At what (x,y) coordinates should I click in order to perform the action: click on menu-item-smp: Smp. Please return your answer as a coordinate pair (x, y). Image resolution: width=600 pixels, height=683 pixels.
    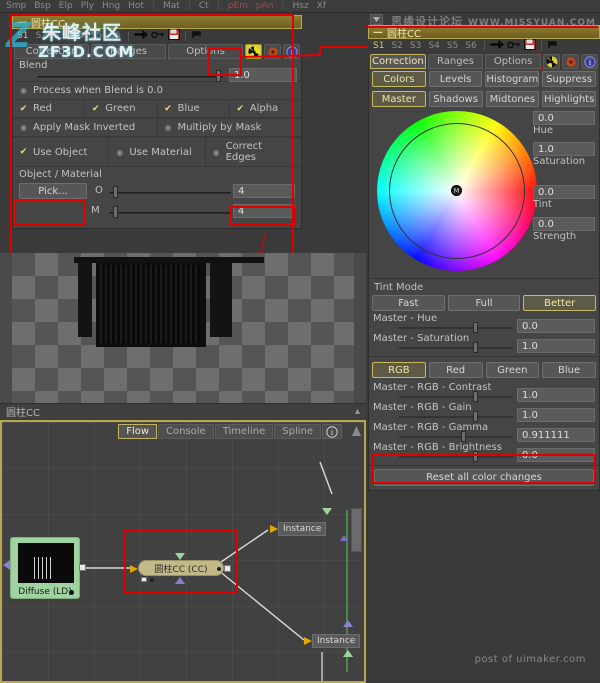
    Looking at the image, I should click on (16, 6).